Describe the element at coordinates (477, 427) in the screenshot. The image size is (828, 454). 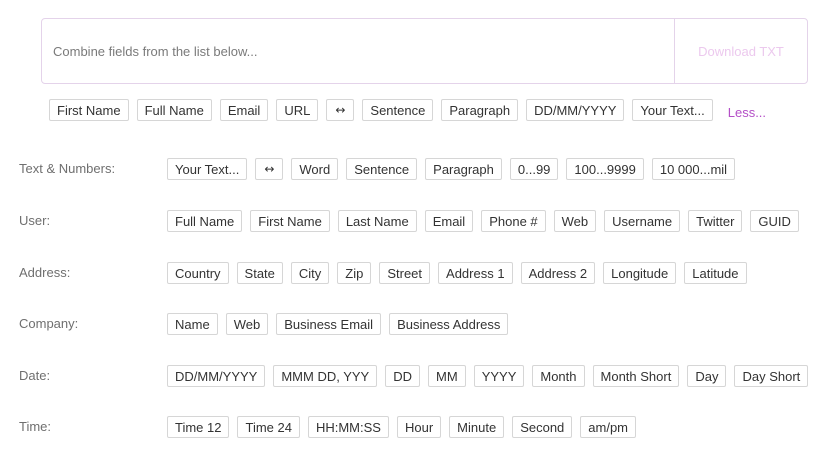
I see `field-chip: Minute` at that location.